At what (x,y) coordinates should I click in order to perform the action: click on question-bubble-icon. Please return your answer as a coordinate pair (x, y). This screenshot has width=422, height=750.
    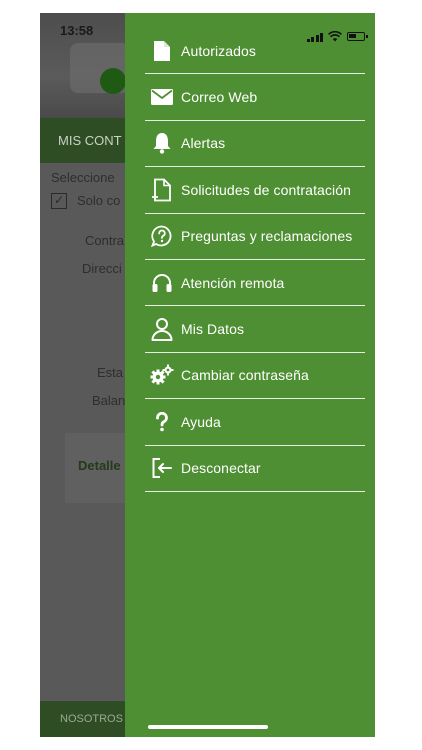
    Looking at the image, I should click on (162, 236).